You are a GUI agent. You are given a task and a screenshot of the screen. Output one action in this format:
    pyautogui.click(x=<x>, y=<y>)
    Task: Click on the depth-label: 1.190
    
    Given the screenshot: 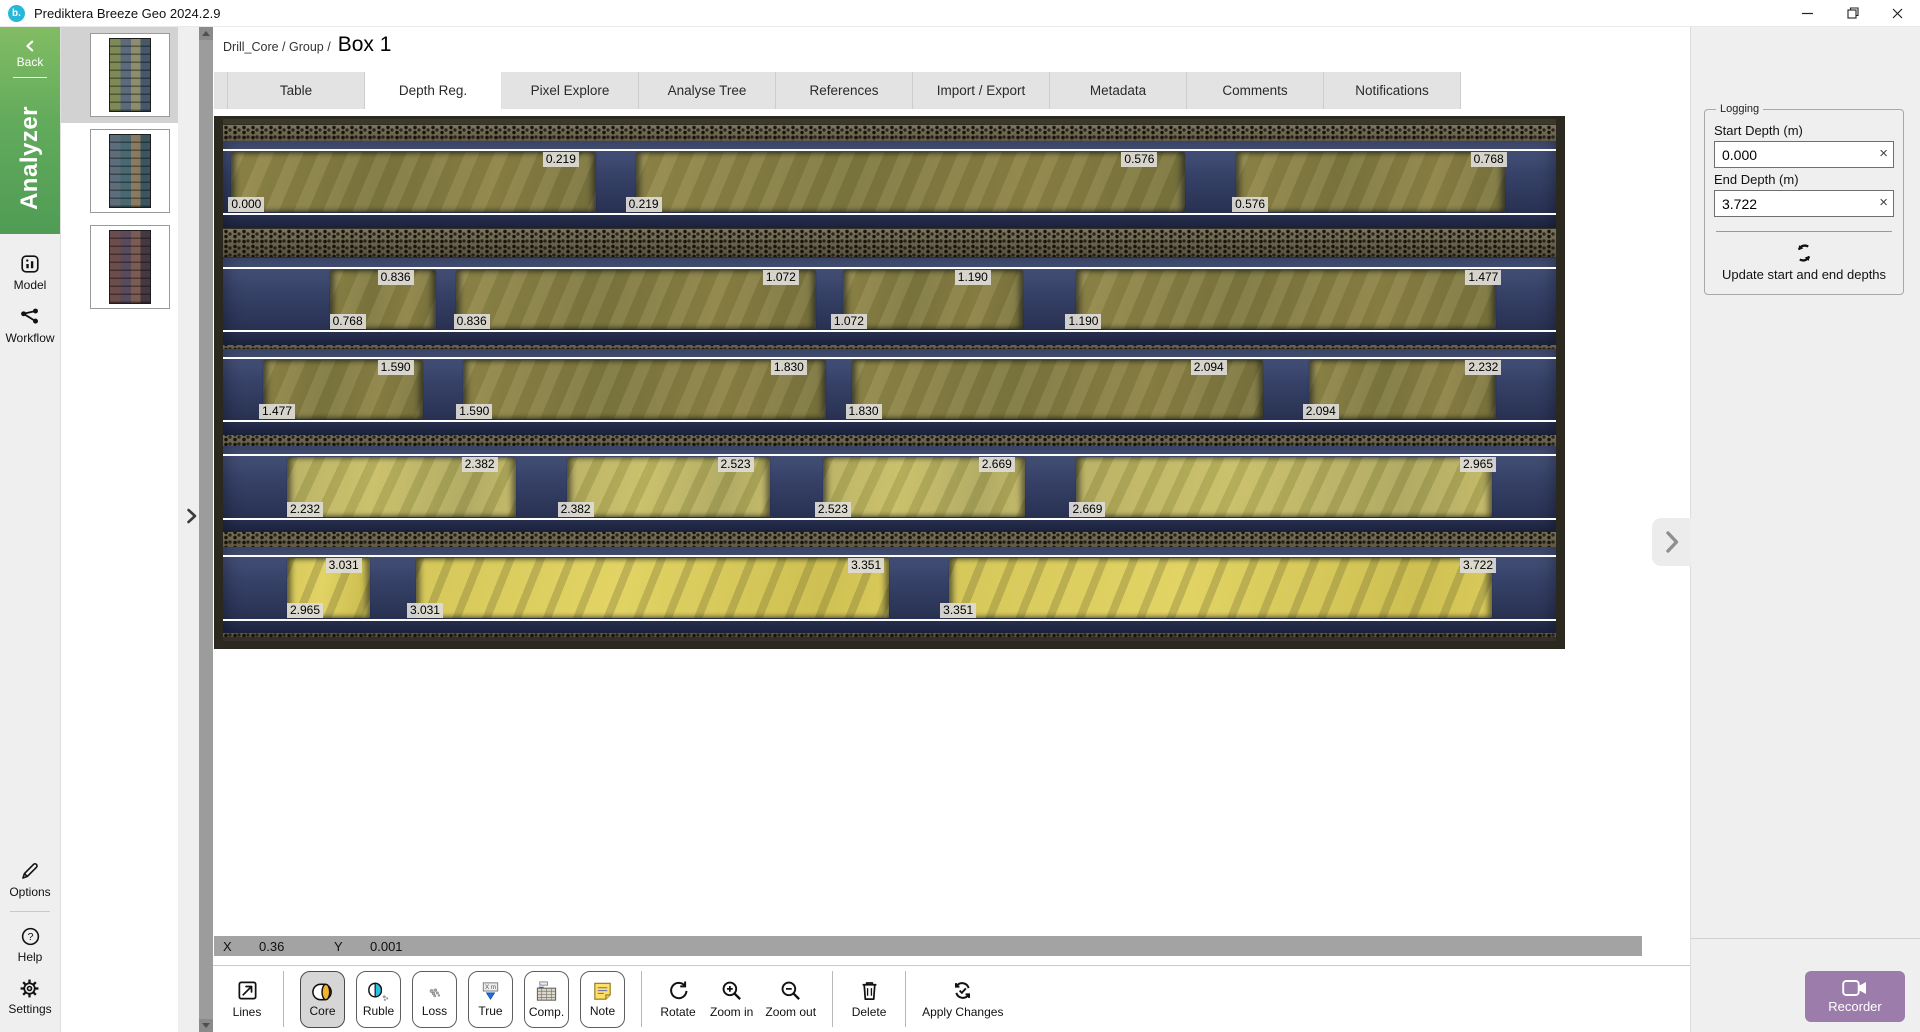 What is the action you would take?
    pyautogui.click(x=972, y=277)
    